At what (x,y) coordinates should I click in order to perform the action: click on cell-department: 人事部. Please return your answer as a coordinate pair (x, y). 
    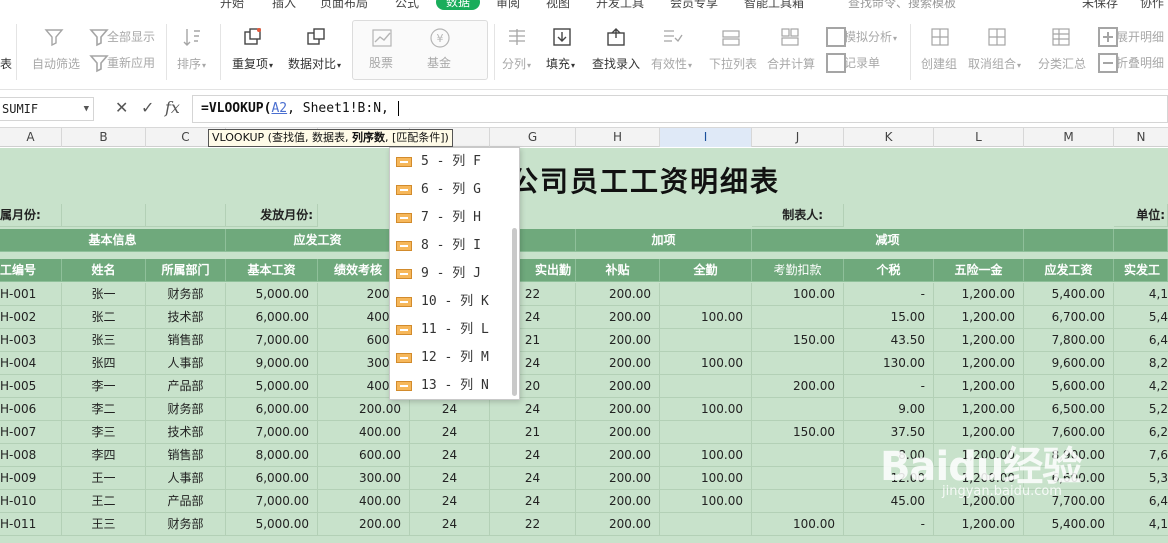
    Looking at the image, I should click on (186, 478).